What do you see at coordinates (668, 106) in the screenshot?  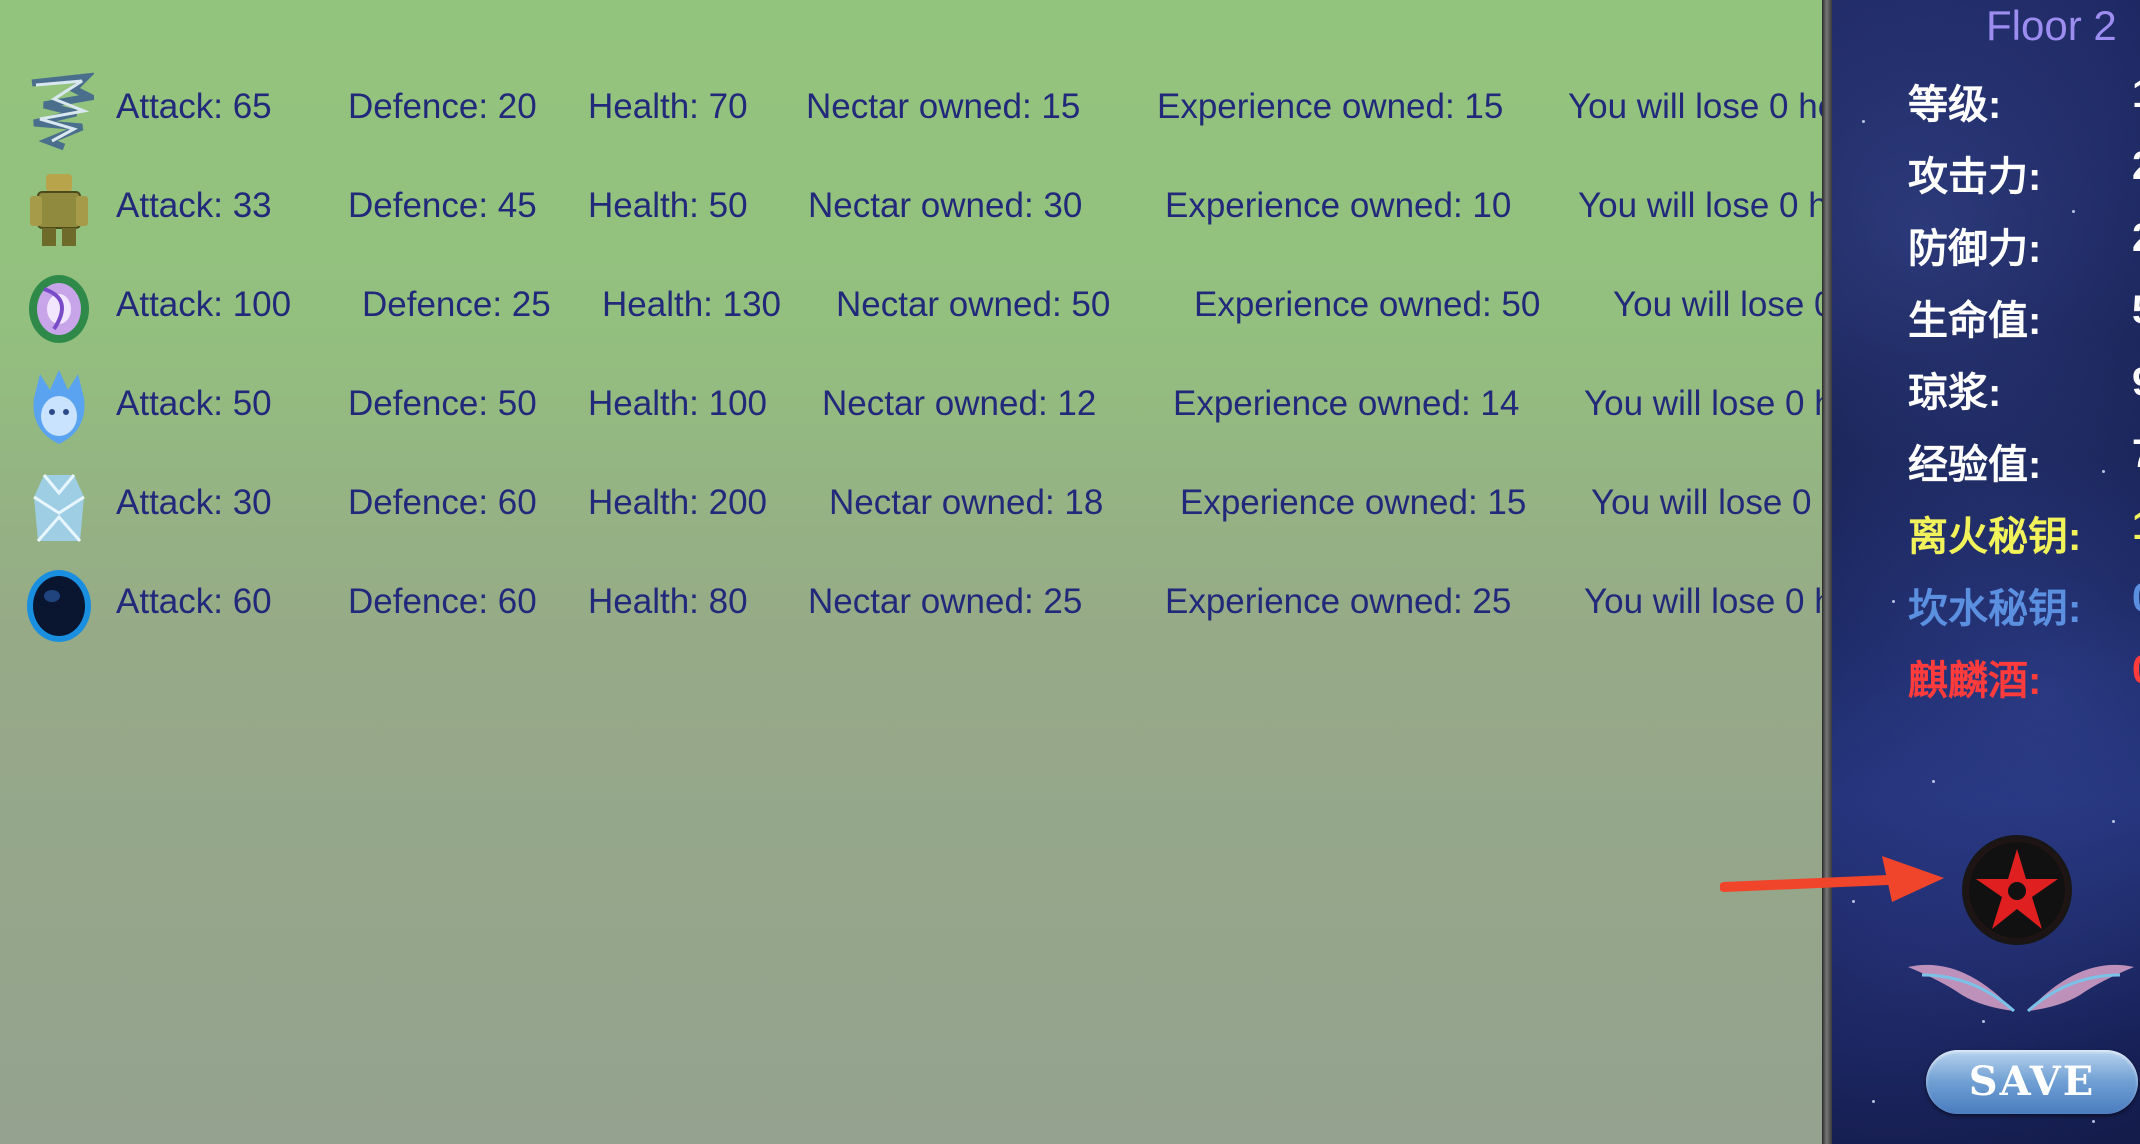 I see `health-value: Health: 70` at bounding box center [668, 106].